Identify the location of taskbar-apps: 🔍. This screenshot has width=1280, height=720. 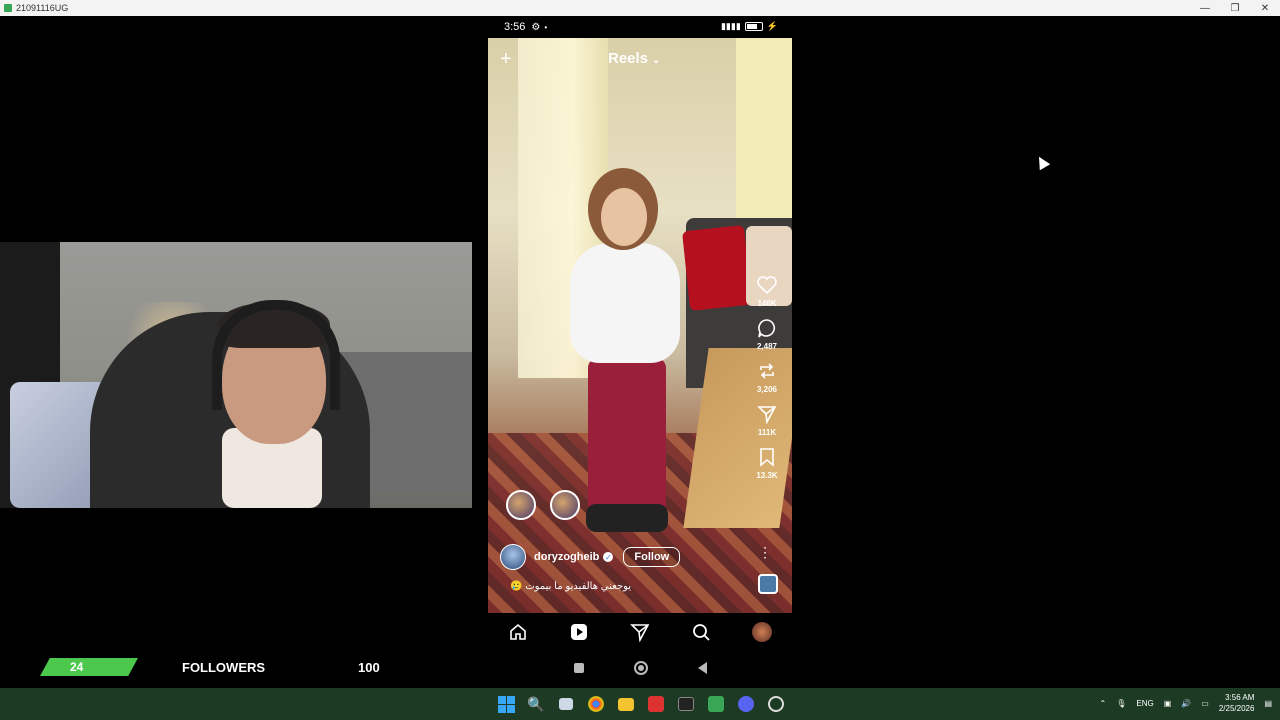
(641, 704).